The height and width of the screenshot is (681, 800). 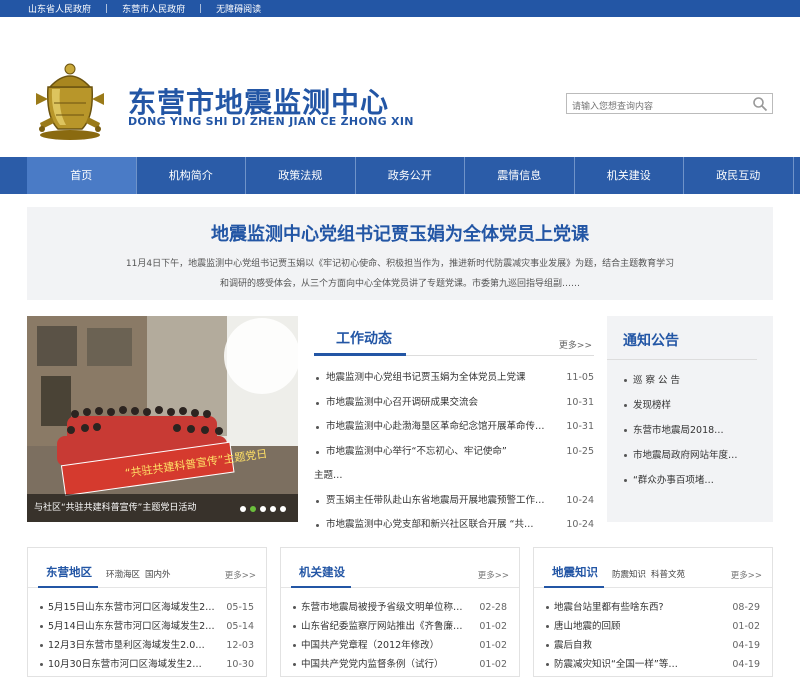 I want to click on link-shandong-gov: 山东省人民政府, so click(x=59, y=8).